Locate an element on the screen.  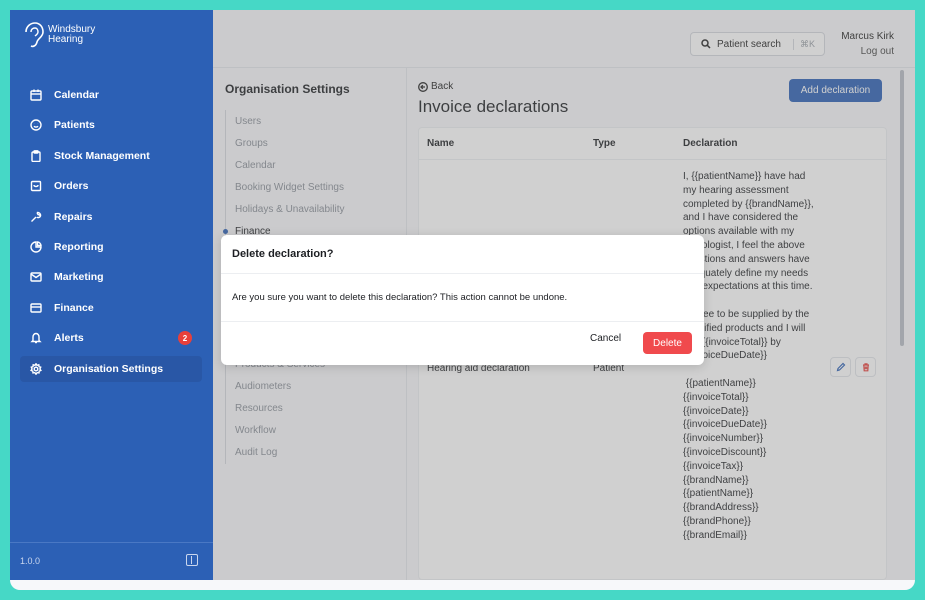
sidebar-item-marketing: Marketing is located at coordinates (111, 277).